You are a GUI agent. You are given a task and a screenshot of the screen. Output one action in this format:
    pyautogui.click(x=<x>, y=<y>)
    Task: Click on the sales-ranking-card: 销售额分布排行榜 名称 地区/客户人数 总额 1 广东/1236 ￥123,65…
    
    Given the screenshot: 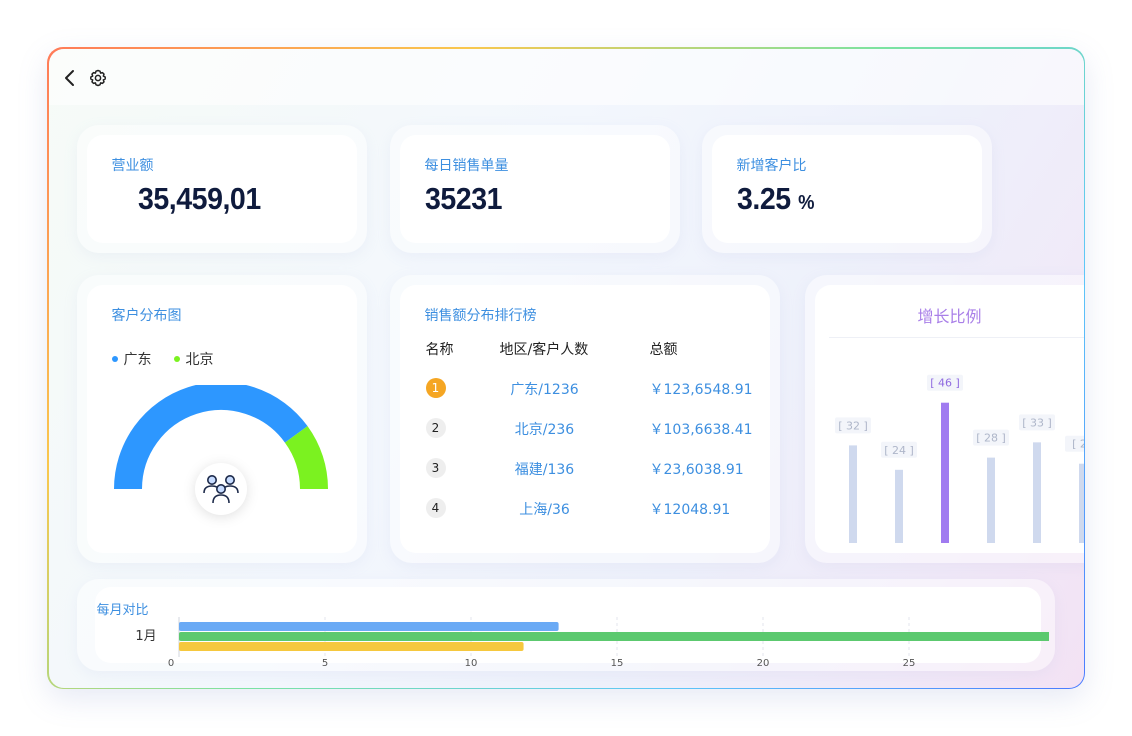 What is the action you would take?
    pyautogui.click(x=584, y=418)
    